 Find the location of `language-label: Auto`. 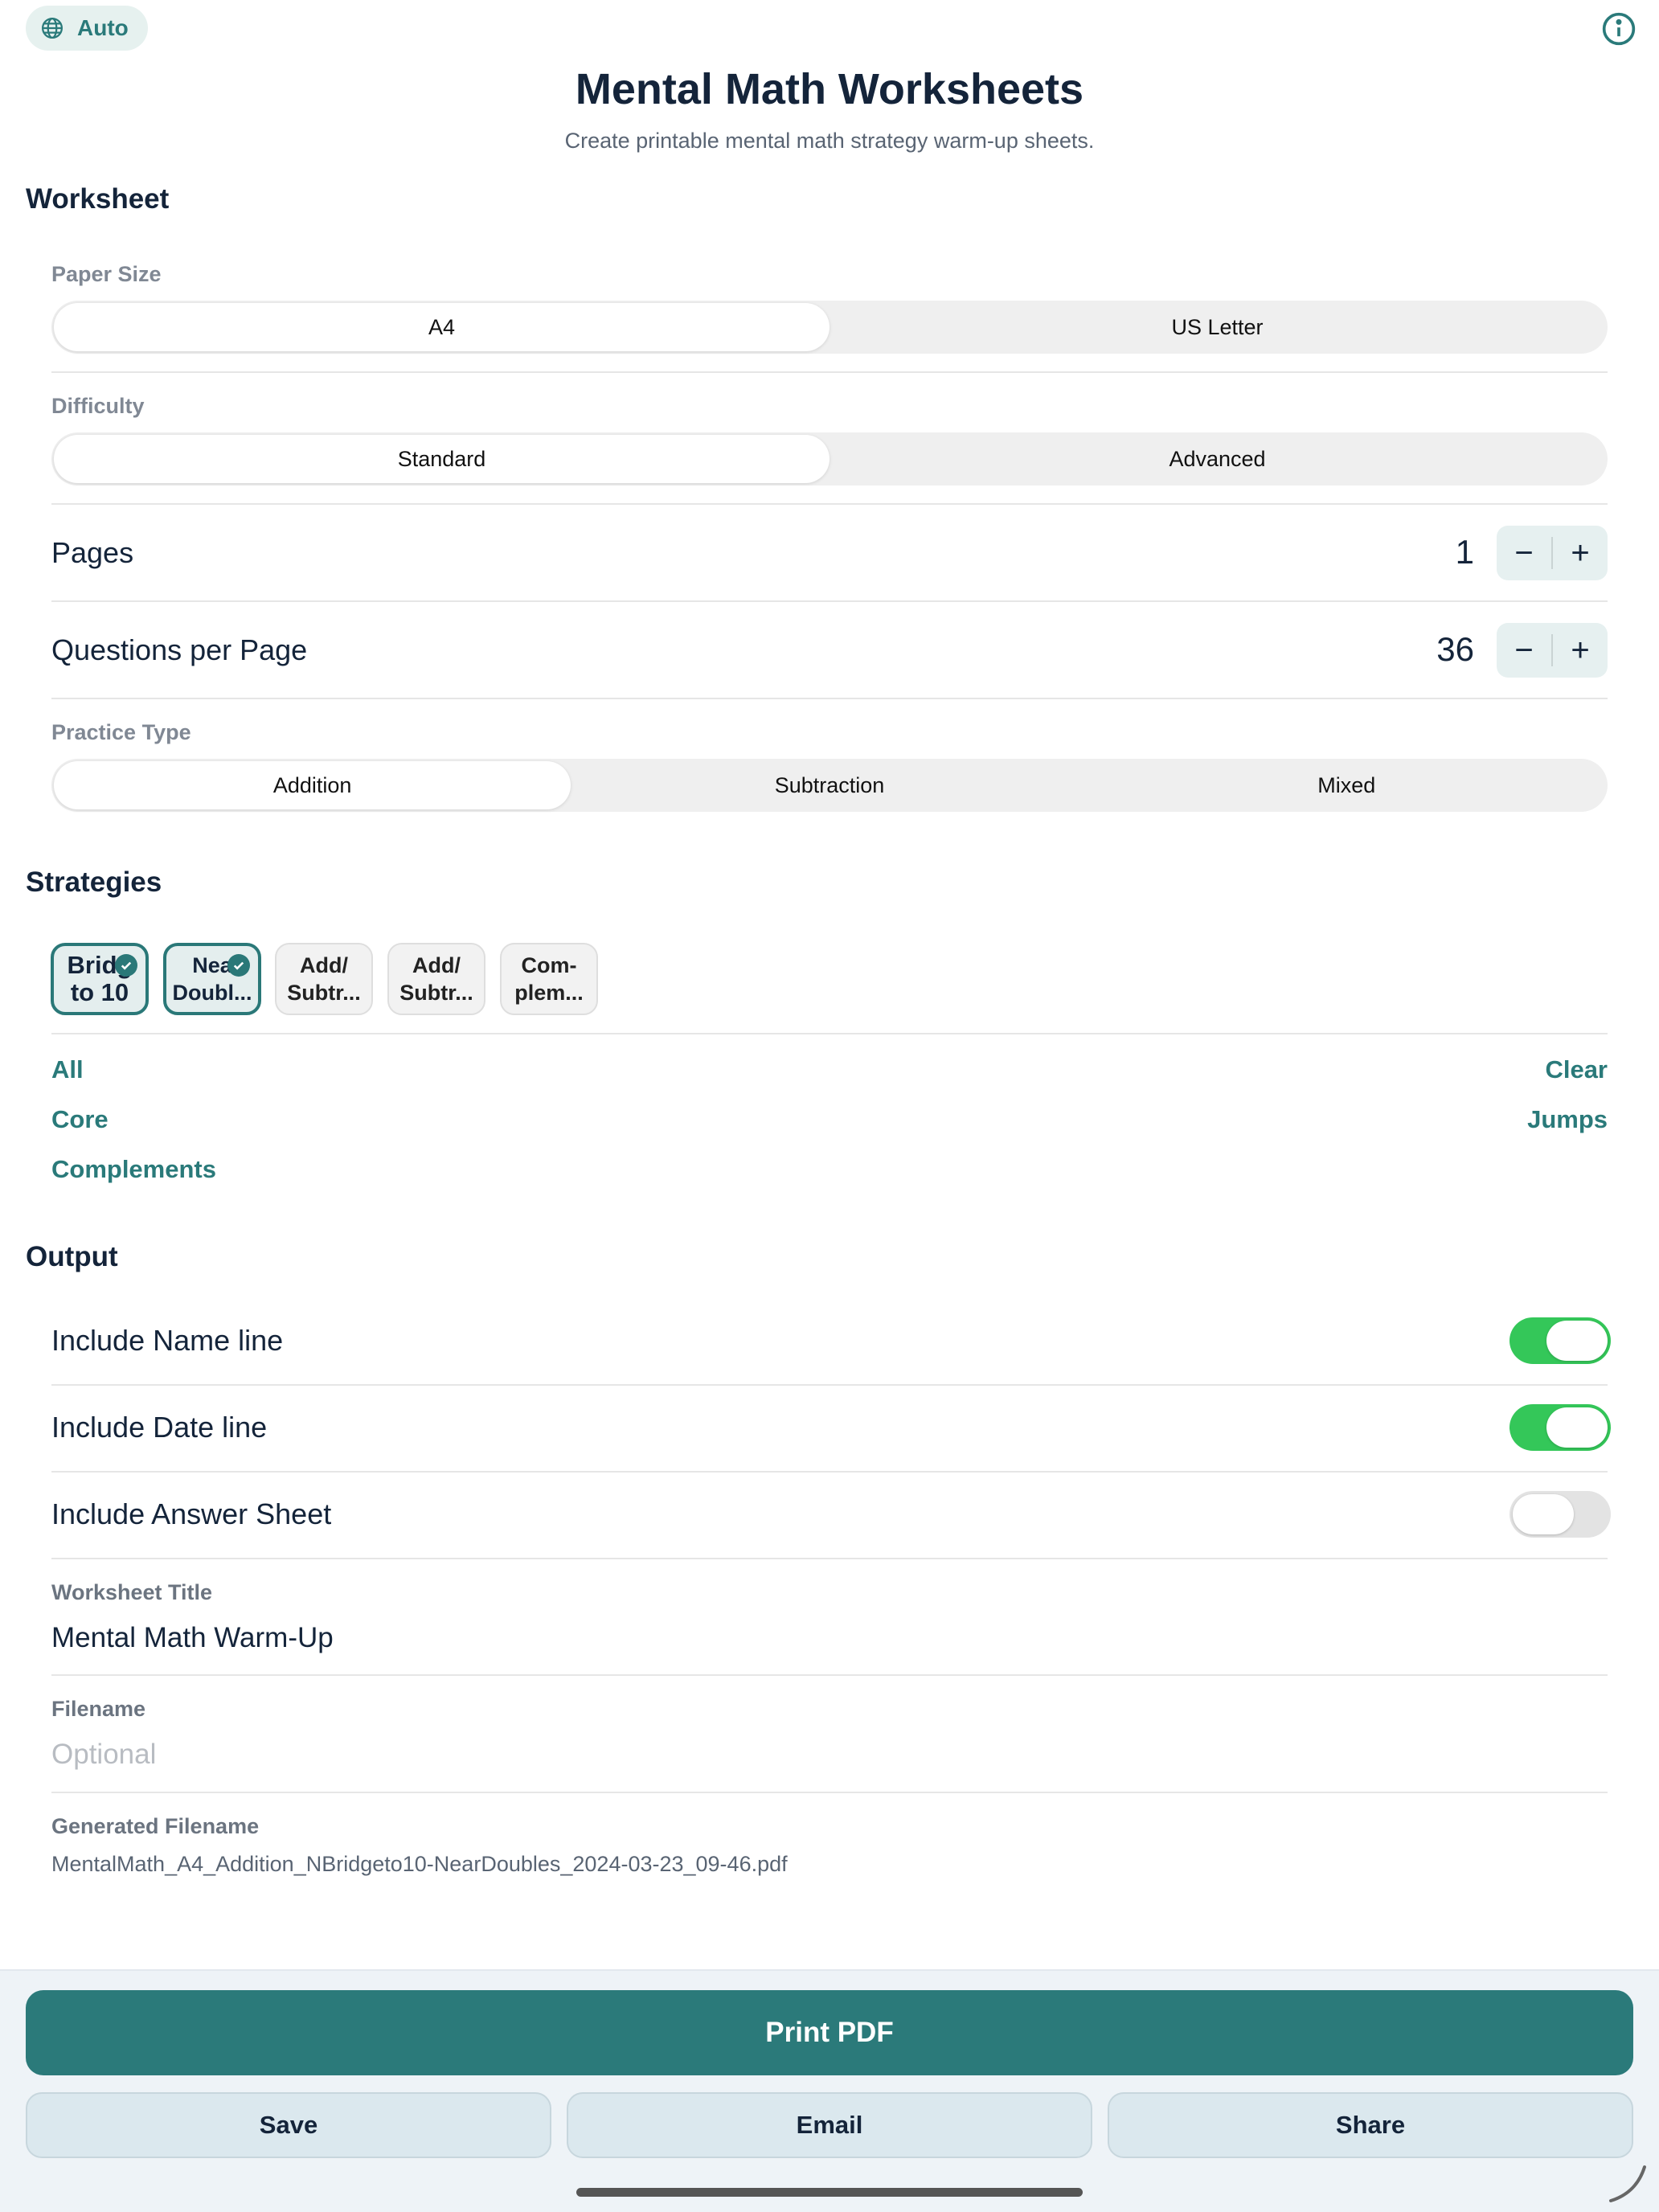

language-label: Auto is located at coordinates (103, 27).